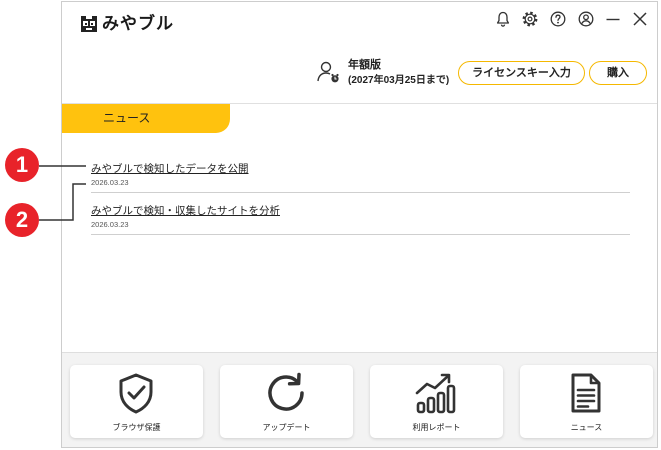 The image size is (661, 450). I want to click on license-expiry: (2027年03月25日まで), so click(399, 80).